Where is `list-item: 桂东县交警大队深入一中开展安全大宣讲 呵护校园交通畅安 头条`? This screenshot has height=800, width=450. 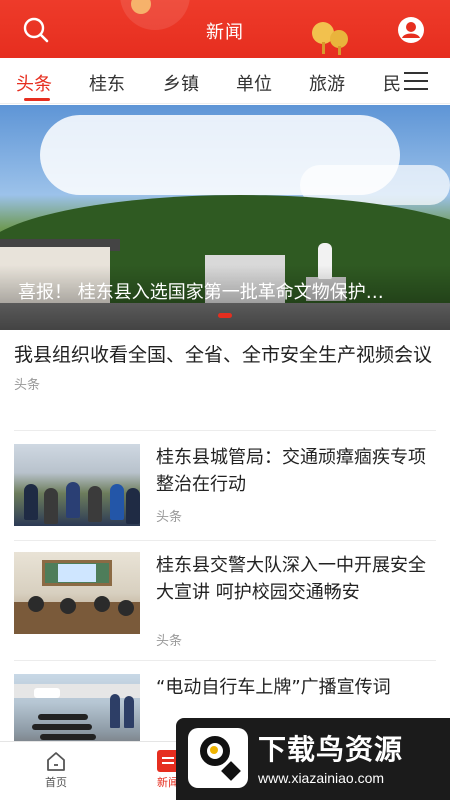 list-item: 桂东县交警大队深入一中开展安全大宣讲 呵护校园交通畅安 头条 is located at coordinates (225, 602).